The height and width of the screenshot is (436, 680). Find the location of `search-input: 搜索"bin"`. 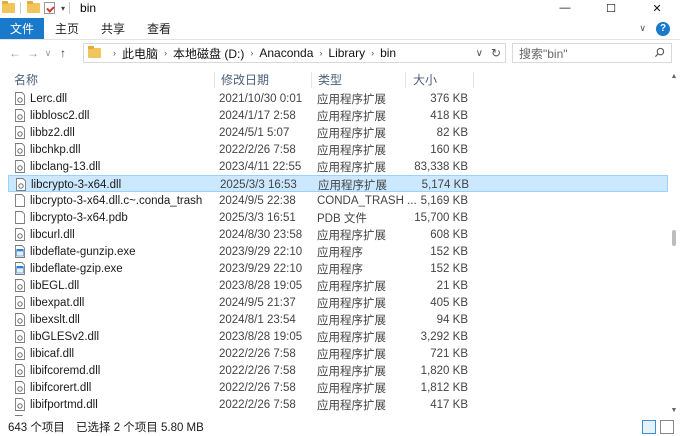

search-input: 搜索"bin" is located at coordinates (592, 53).